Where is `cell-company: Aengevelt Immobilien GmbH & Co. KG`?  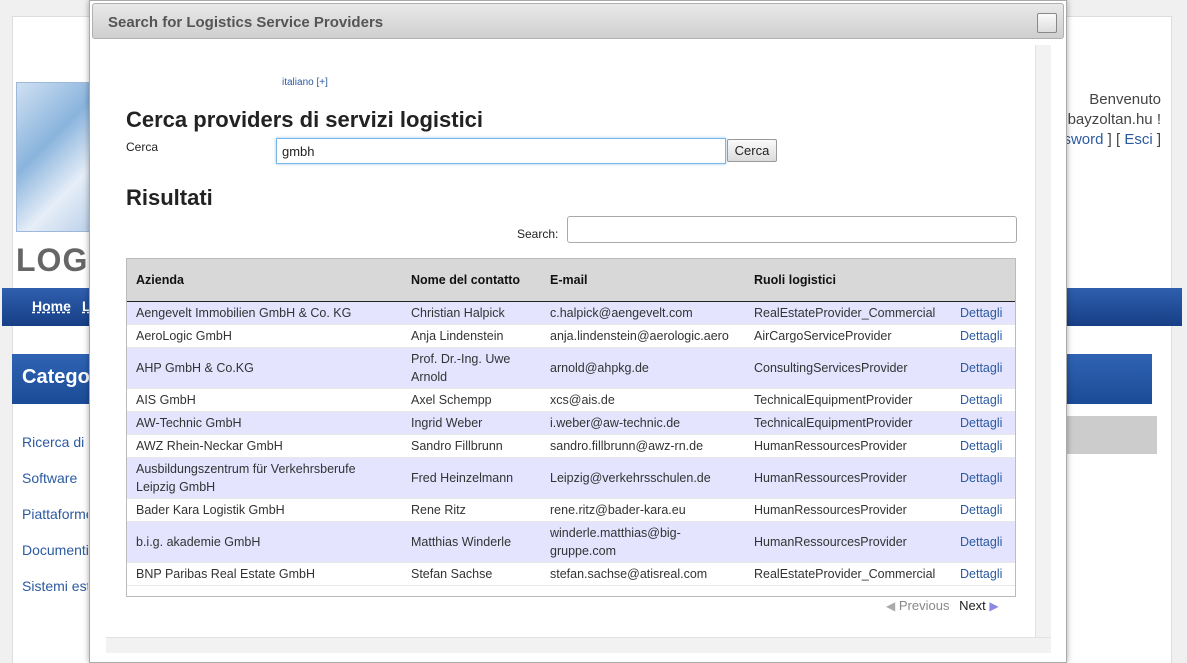
cell-company: Aengevelt Immobilien GmbH & Co. KG is located at coordinates (263, 313).